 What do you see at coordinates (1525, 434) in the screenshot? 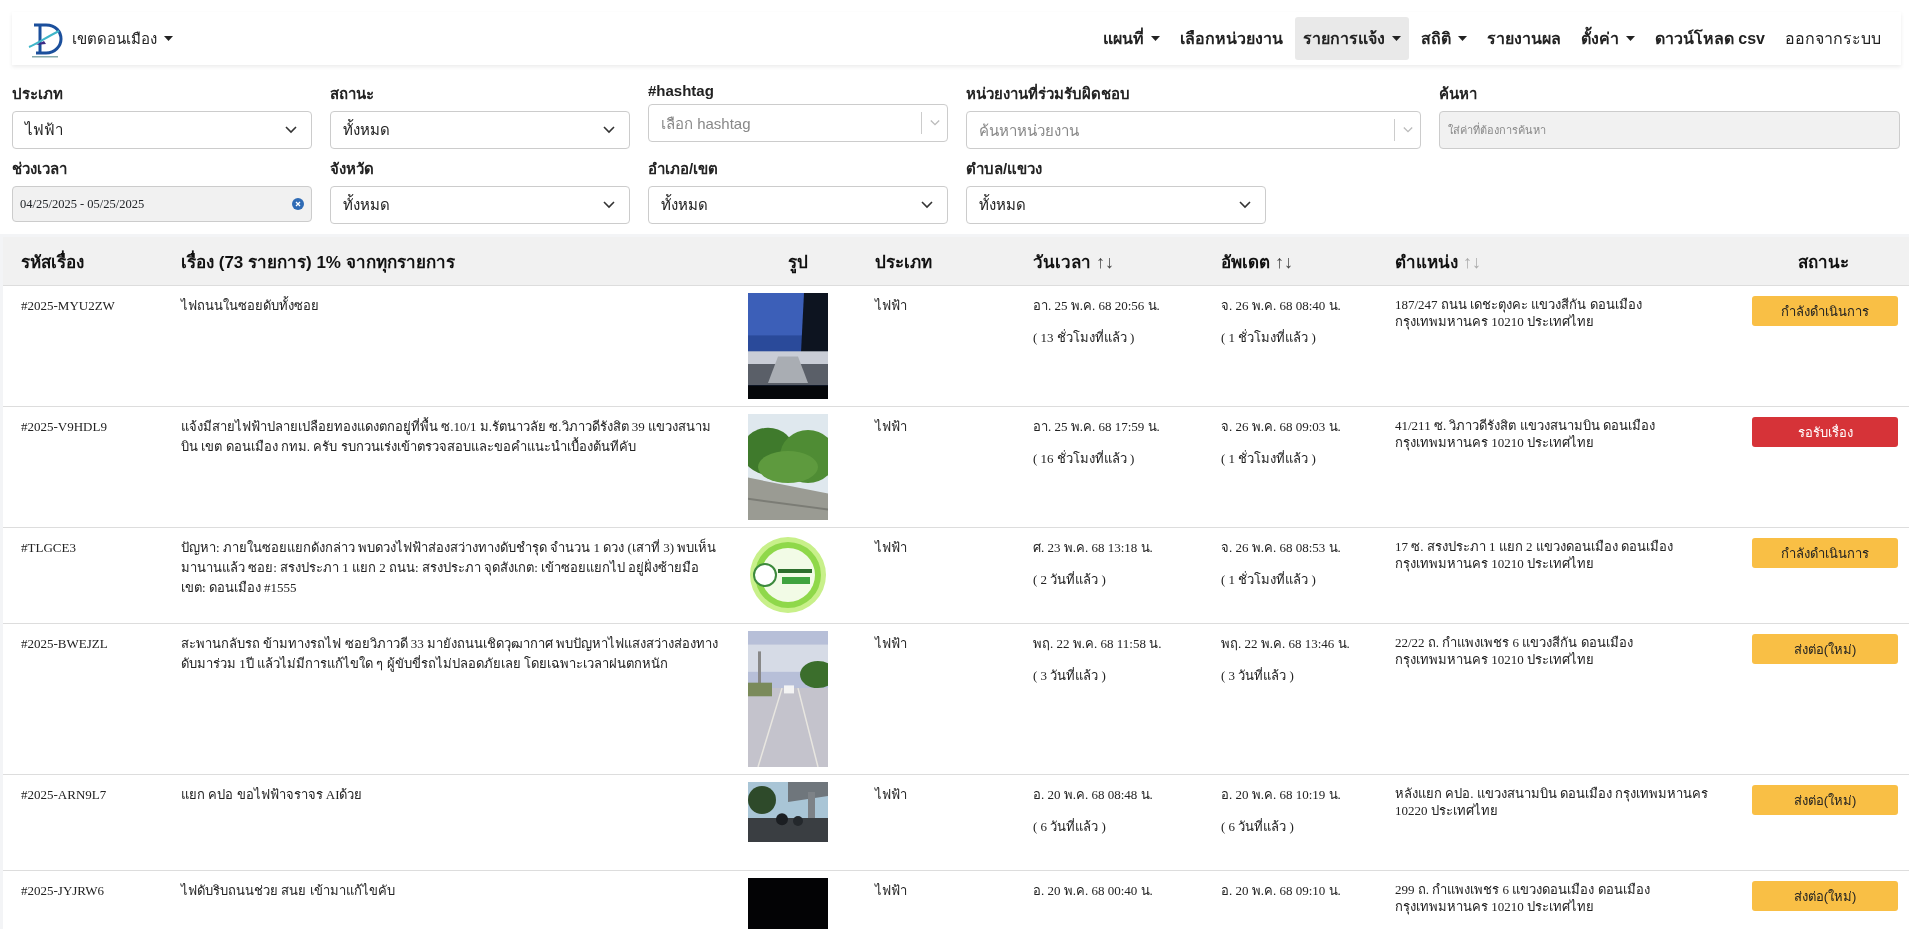
I see `location-text: 41/211 ซ. วิภาวดีรังสิต แขวงสนามบิน ดอนเมือง กรุงเทพมหานคร 10210 ประเทศไทย` at bounding box center [1525, 434].